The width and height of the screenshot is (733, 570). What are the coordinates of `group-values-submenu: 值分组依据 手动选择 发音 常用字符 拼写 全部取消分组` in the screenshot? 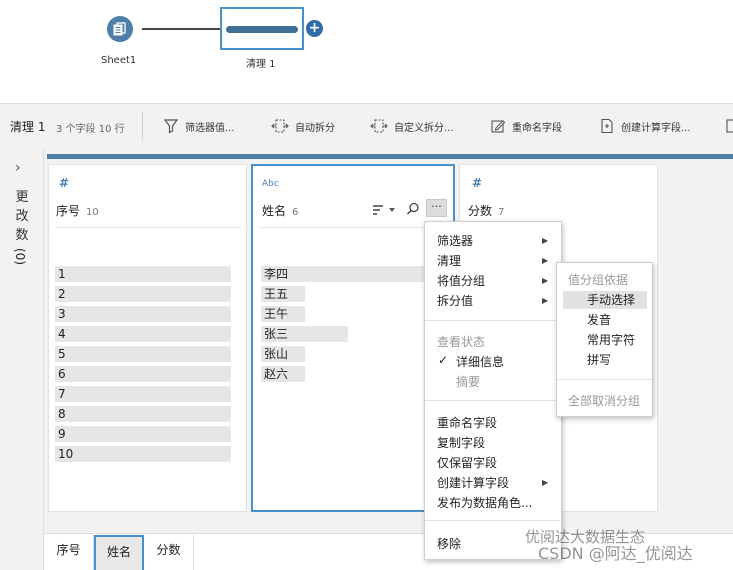 It's located at (604, 339).